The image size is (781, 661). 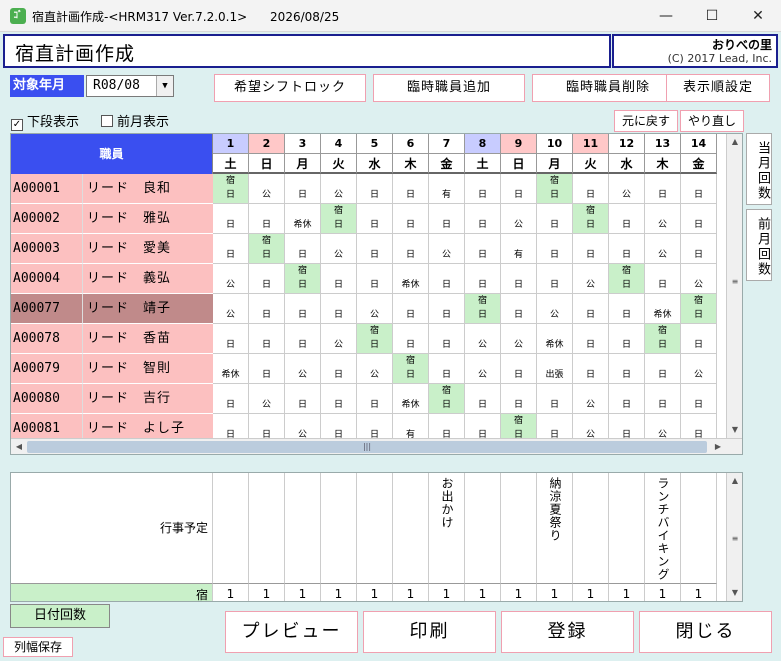 What do you see at coordinates (148, 189) in the screenshot?
I see `staff-name: リード 良和` at bounding box center [148, 189].